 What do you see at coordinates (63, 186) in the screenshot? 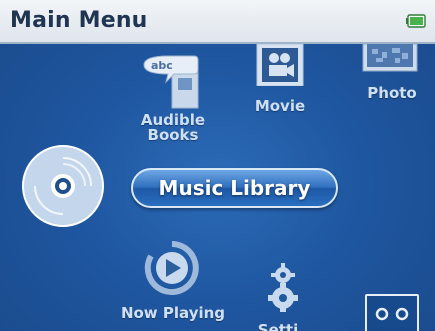
I see `cd-icon` at bounding box center [63, 186].